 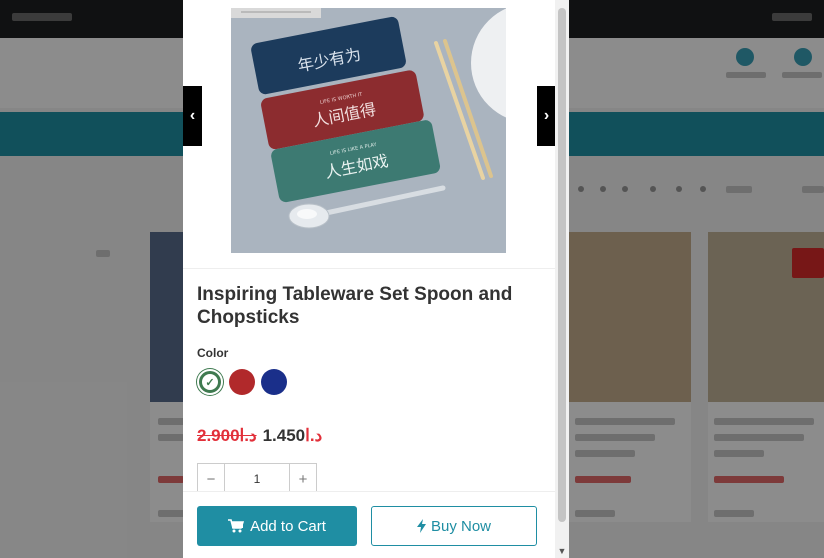 I want to click on gallery-prev-button: ‹, so click(x=192, y=116).